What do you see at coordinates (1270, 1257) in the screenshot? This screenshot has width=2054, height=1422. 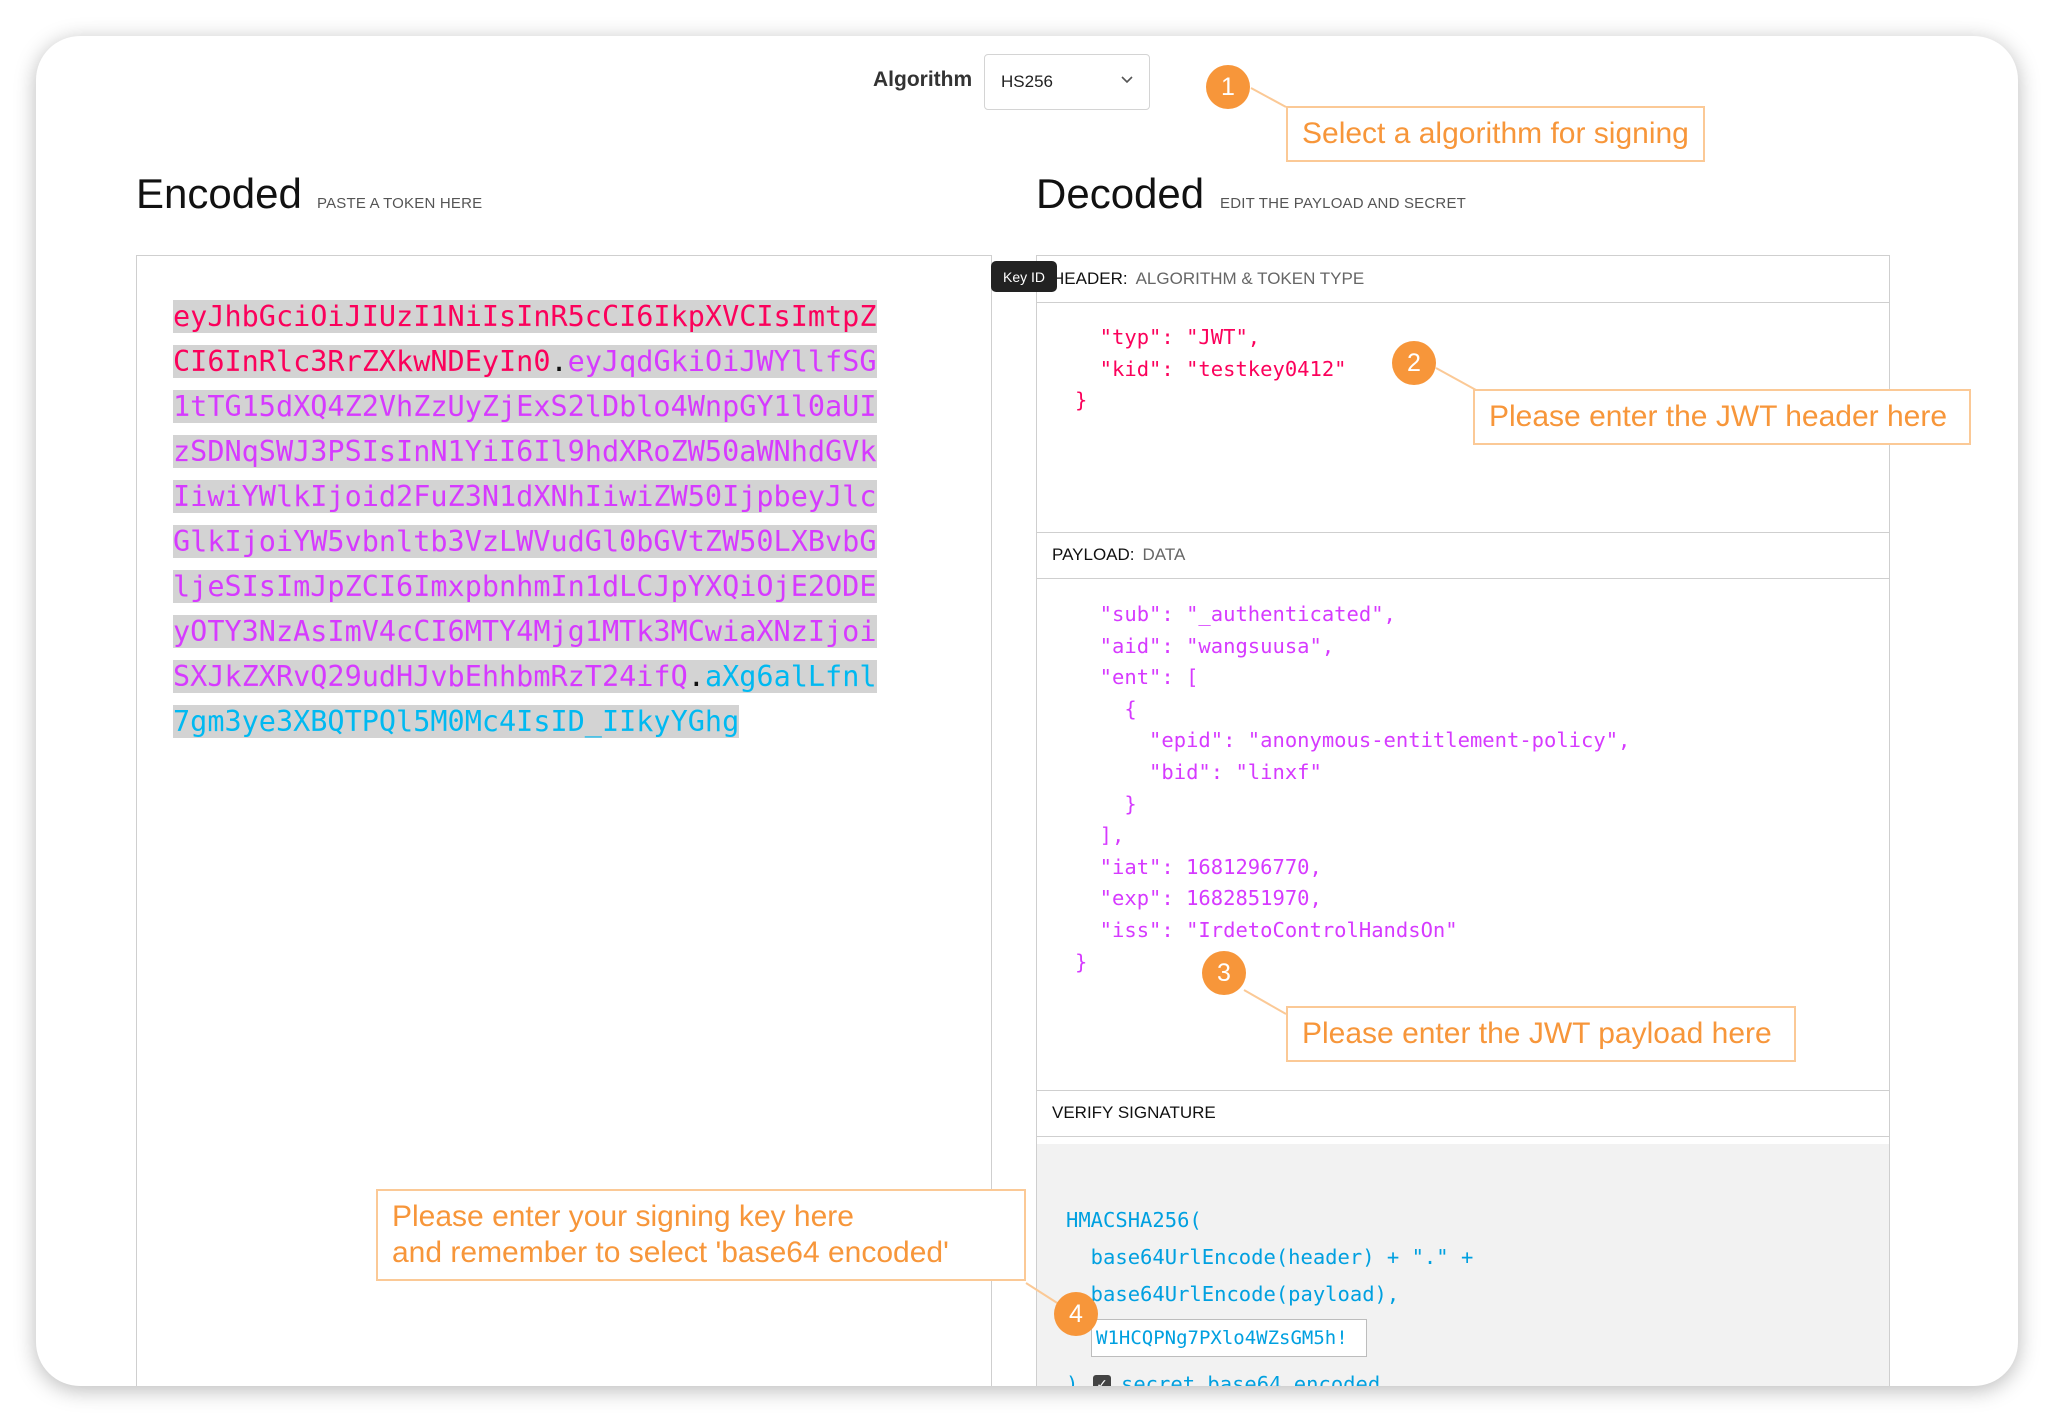 I see `verify-code-line: base64UrlEncode(header) + "." +` at bounding box center [1270, 1257].